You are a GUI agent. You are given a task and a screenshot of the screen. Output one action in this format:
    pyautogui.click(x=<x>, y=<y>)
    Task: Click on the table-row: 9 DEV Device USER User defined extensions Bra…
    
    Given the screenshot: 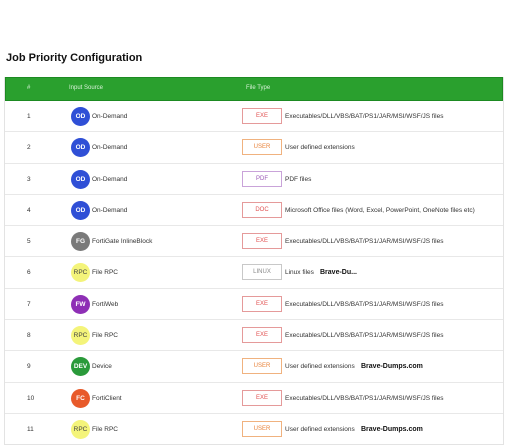 What is the action you would take?
    pyautogui.click(x=254, y=367)
    